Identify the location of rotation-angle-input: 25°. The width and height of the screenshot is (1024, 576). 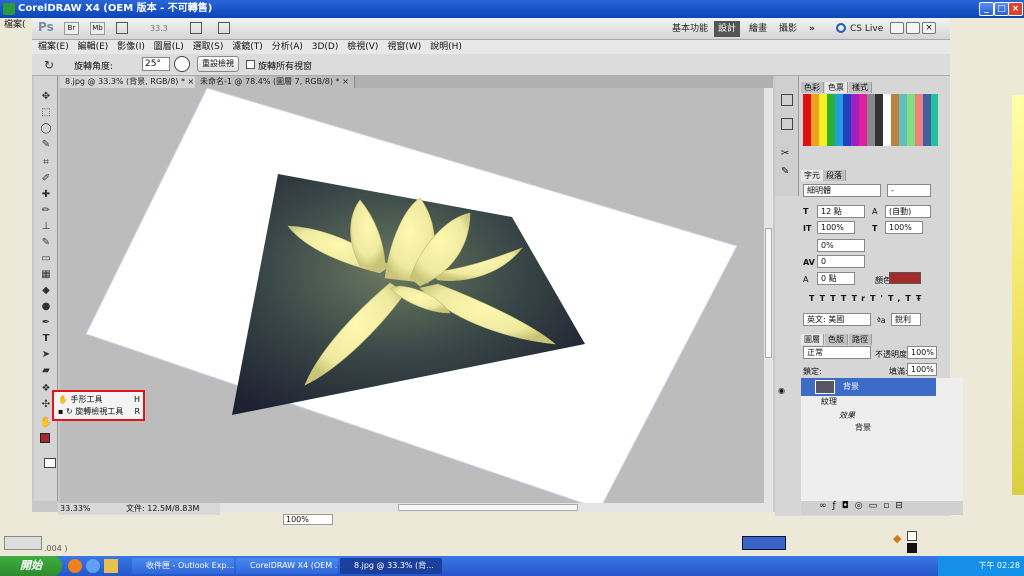
(156, 64).